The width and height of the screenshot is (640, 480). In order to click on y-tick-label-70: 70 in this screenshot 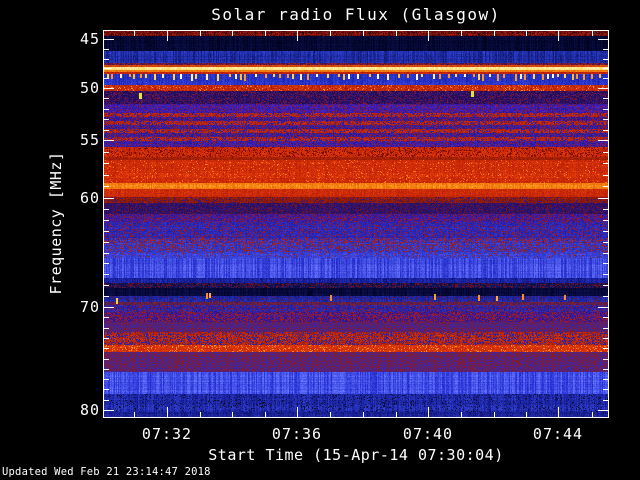, I will do `click(89, 307)`.